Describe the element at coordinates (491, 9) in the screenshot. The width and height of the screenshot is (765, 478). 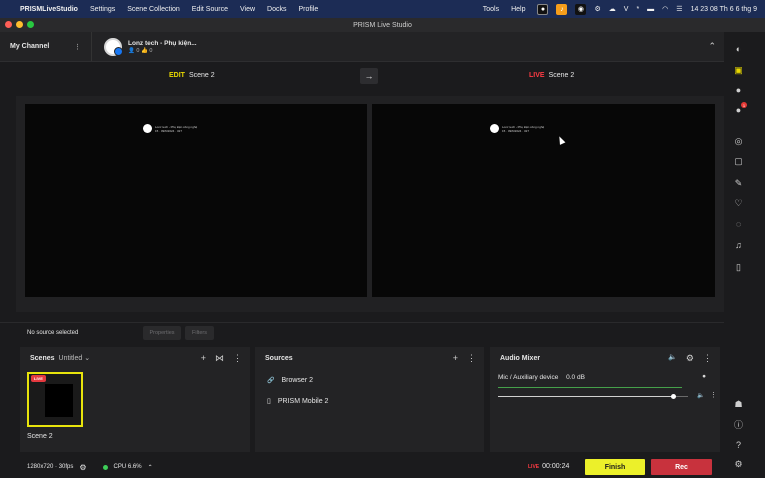
I see `menu-tools: Tools` at that location.